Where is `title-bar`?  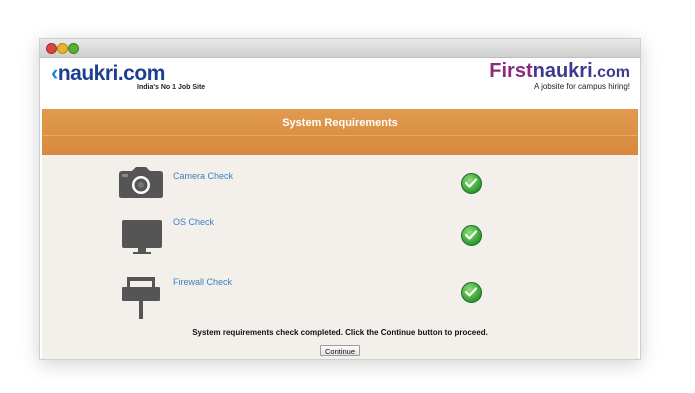
title-bar is located at coordinates (340, 48).